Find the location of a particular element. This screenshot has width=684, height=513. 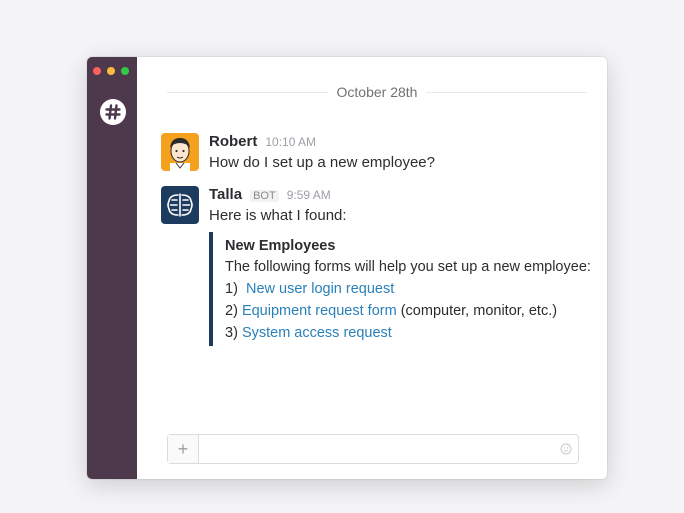

list-item: 3) System access request is located at coordinates (414, 333).